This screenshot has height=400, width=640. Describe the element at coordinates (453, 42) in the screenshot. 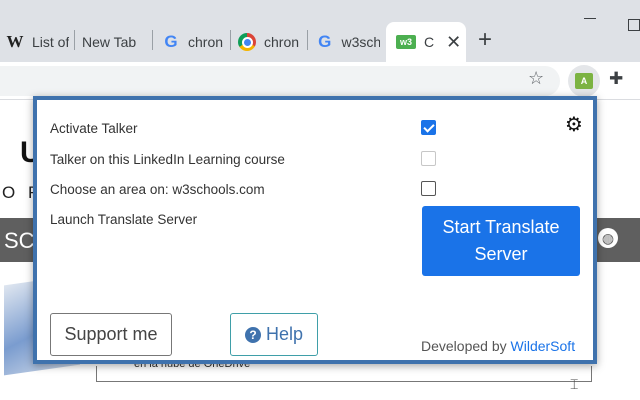

I see `close-tab-icon: ✕` at that location.